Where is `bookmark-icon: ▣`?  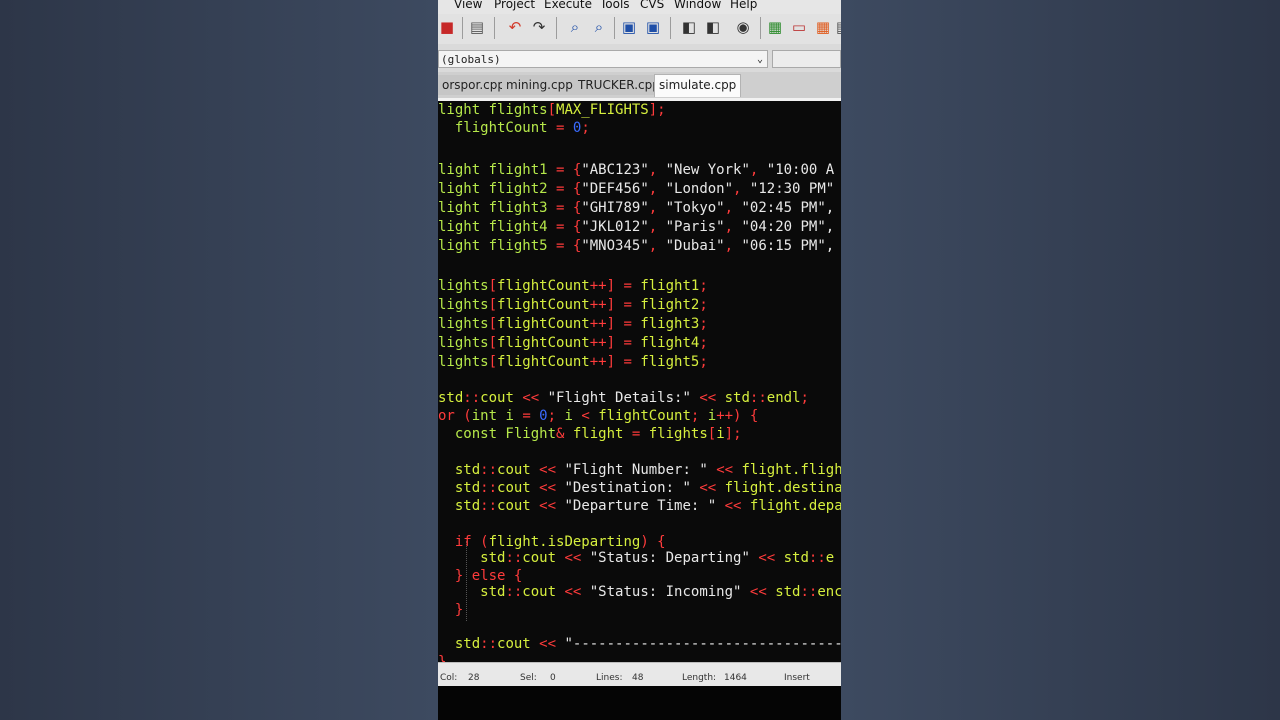
bookmark-icon: ▣ is located at coordinates (629, 27).